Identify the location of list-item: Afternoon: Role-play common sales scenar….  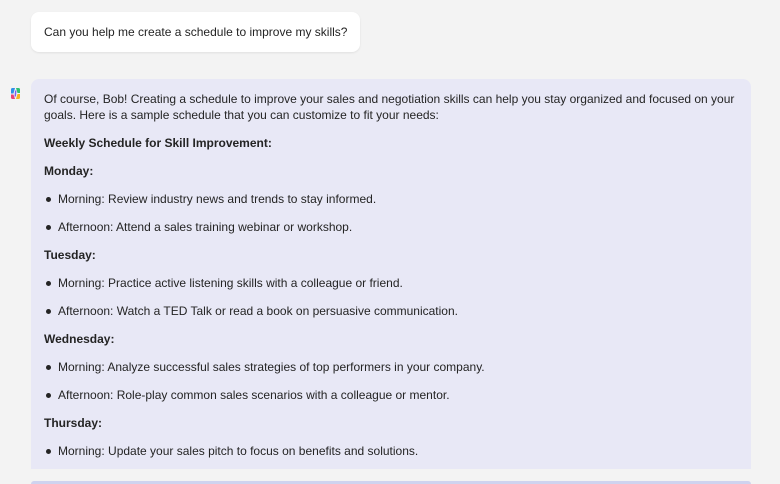
(391, 395).